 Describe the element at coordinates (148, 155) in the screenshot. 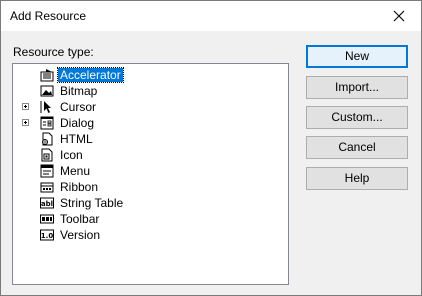

I see `tree-item-icon: Icon` at that location.